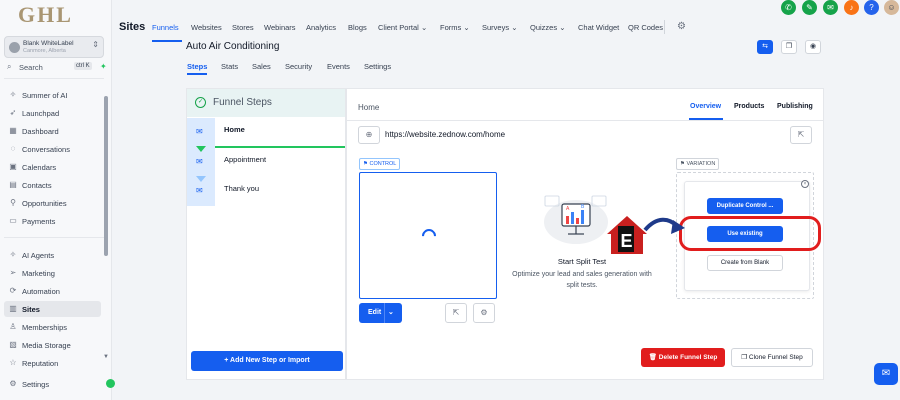 Image resolution: width=900 pixels, height=400 pixels. What do you see at coordinates (52, 363) in the screenshot?
I see `sidebar-item-reputation: ☆ Reputation` at bounding box center [52, 363].